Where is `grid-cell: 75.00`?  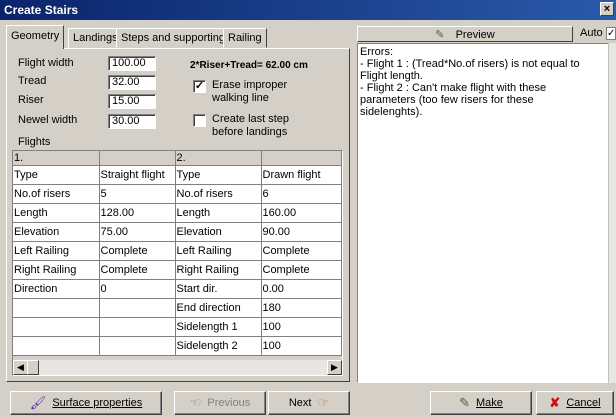
grid-cell: 75.00 is located at coordinates (137, 232).